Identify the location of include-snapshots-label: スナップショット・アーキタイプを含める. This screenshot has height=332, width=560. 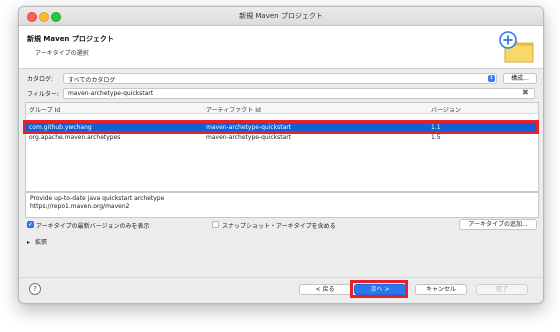
(279, 226).